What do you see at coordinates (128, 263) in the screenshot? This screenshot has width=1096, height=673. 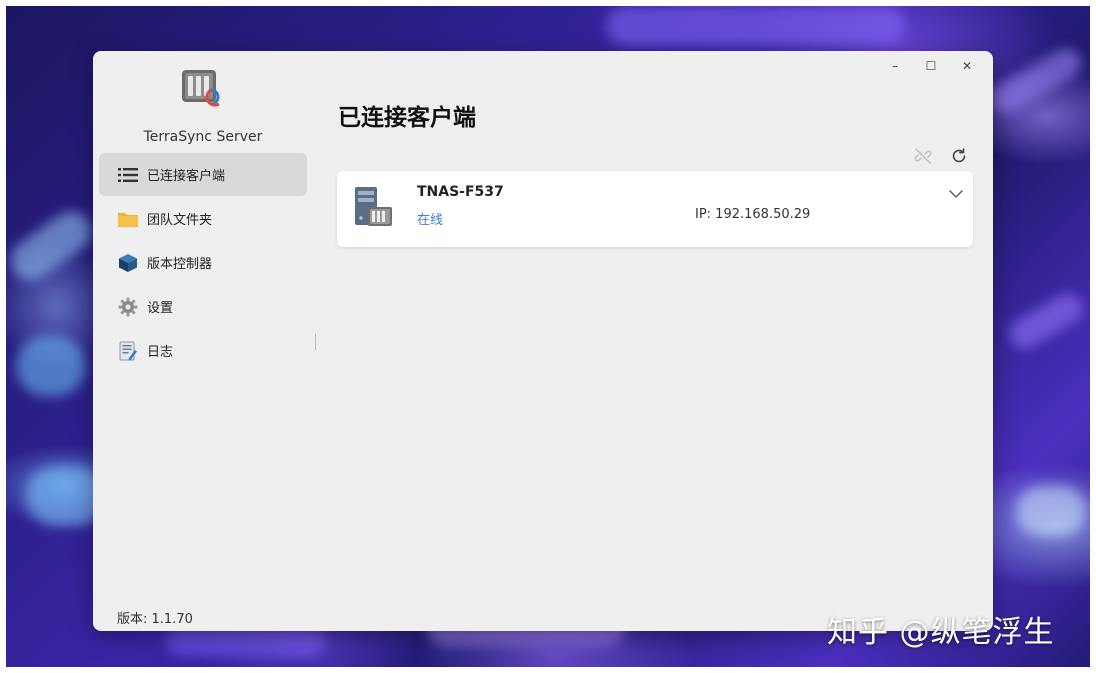 I see `cube-icon` at bounding box center [128, 263].